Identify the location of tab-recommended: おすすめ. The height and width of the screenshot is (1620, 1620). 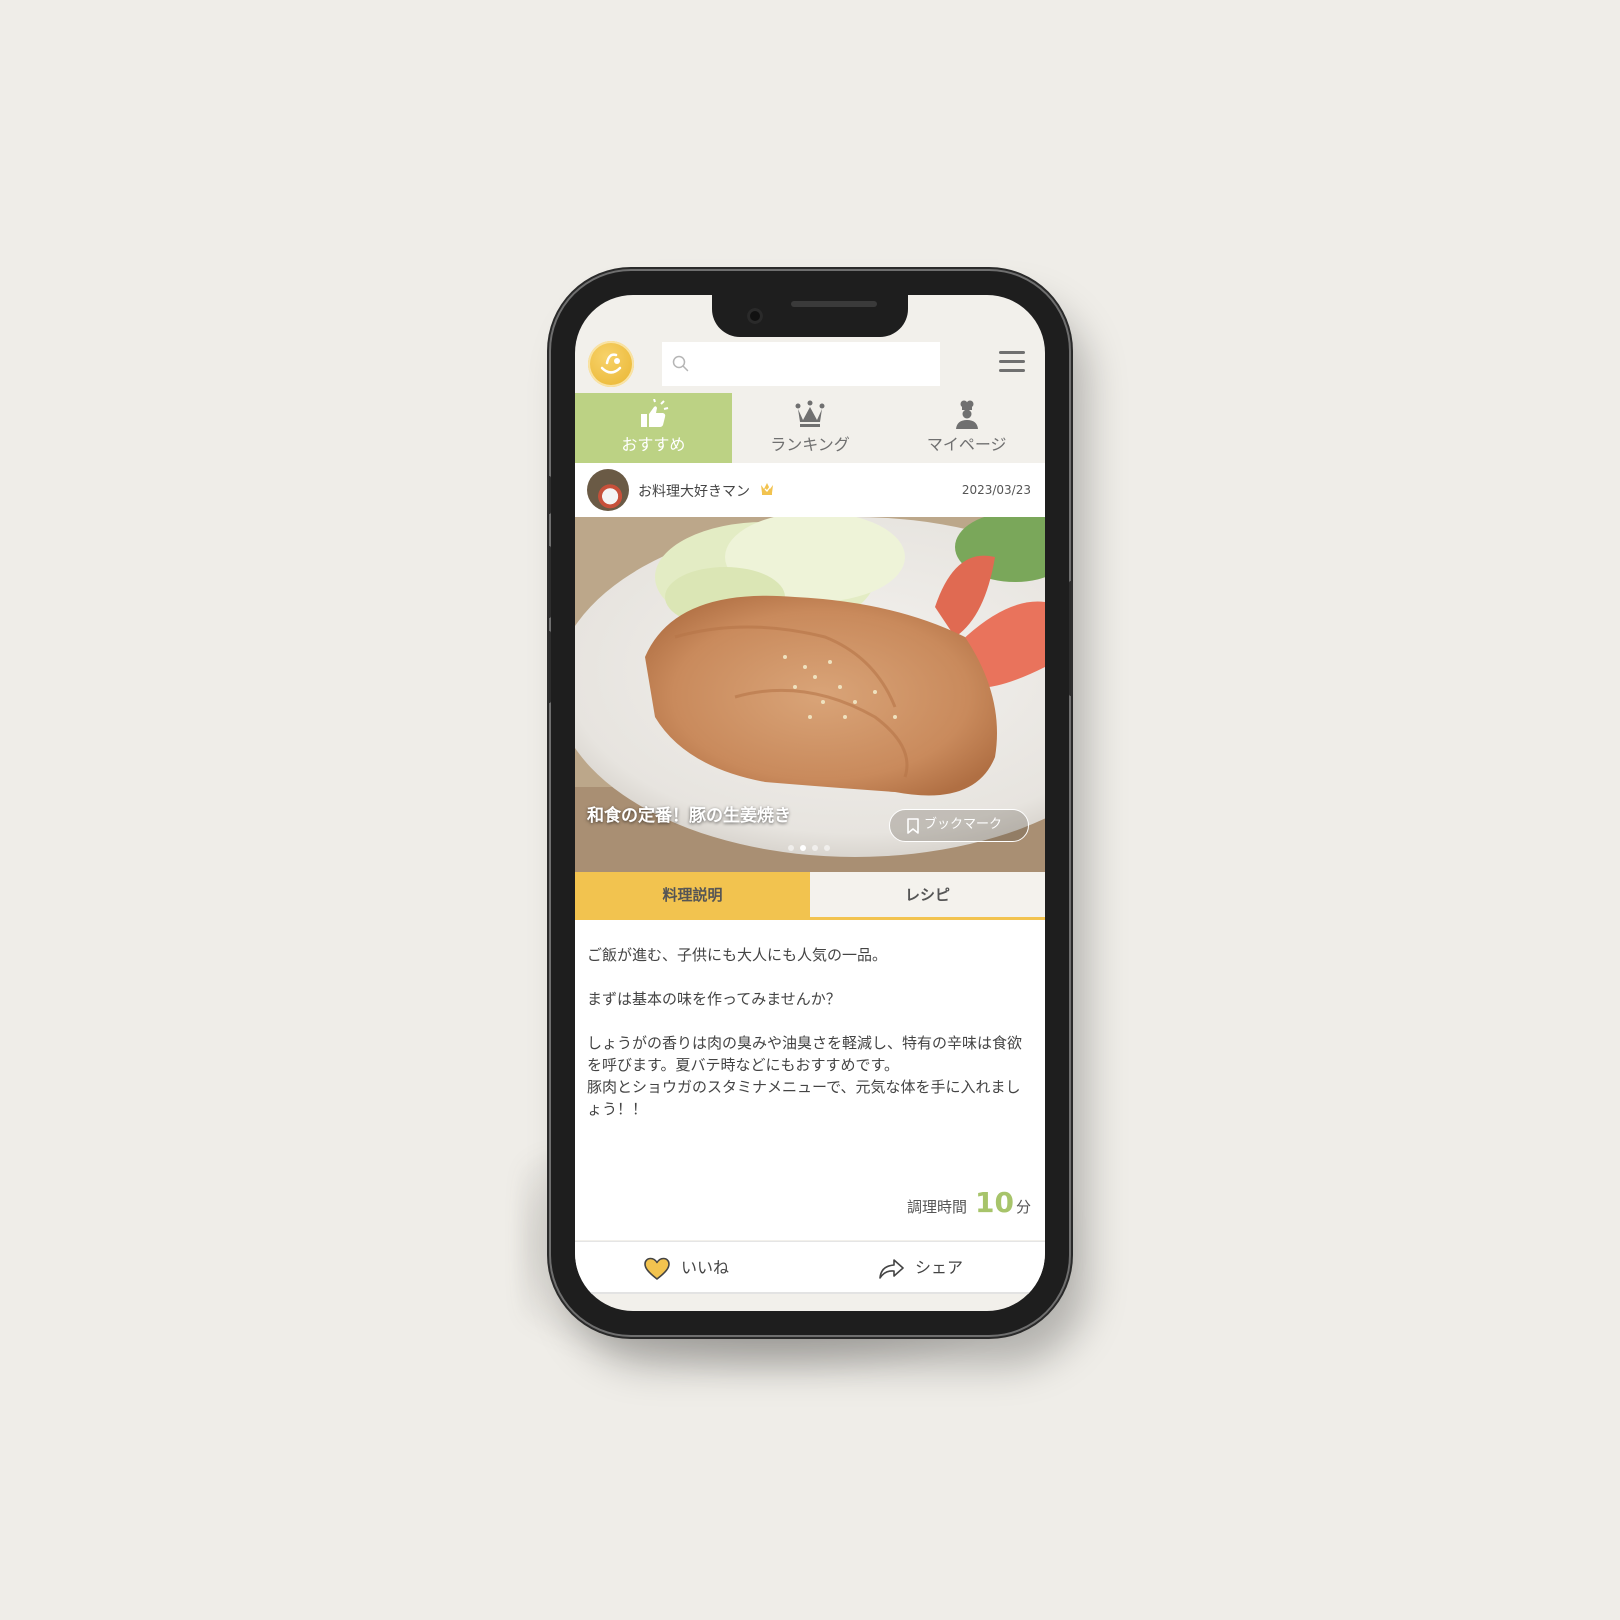
(653, 428).